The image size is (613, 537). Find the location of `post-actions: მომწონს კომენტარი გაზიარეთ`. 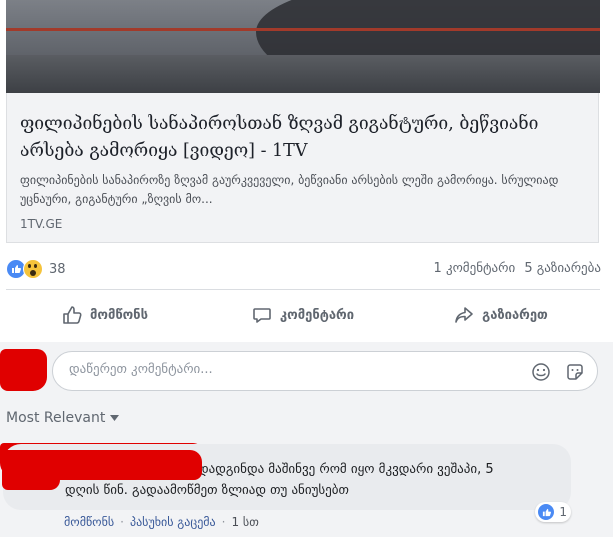

post-actions: მომწონს კომენტარი გაზიარეთ is located at coordinates (303, 315).